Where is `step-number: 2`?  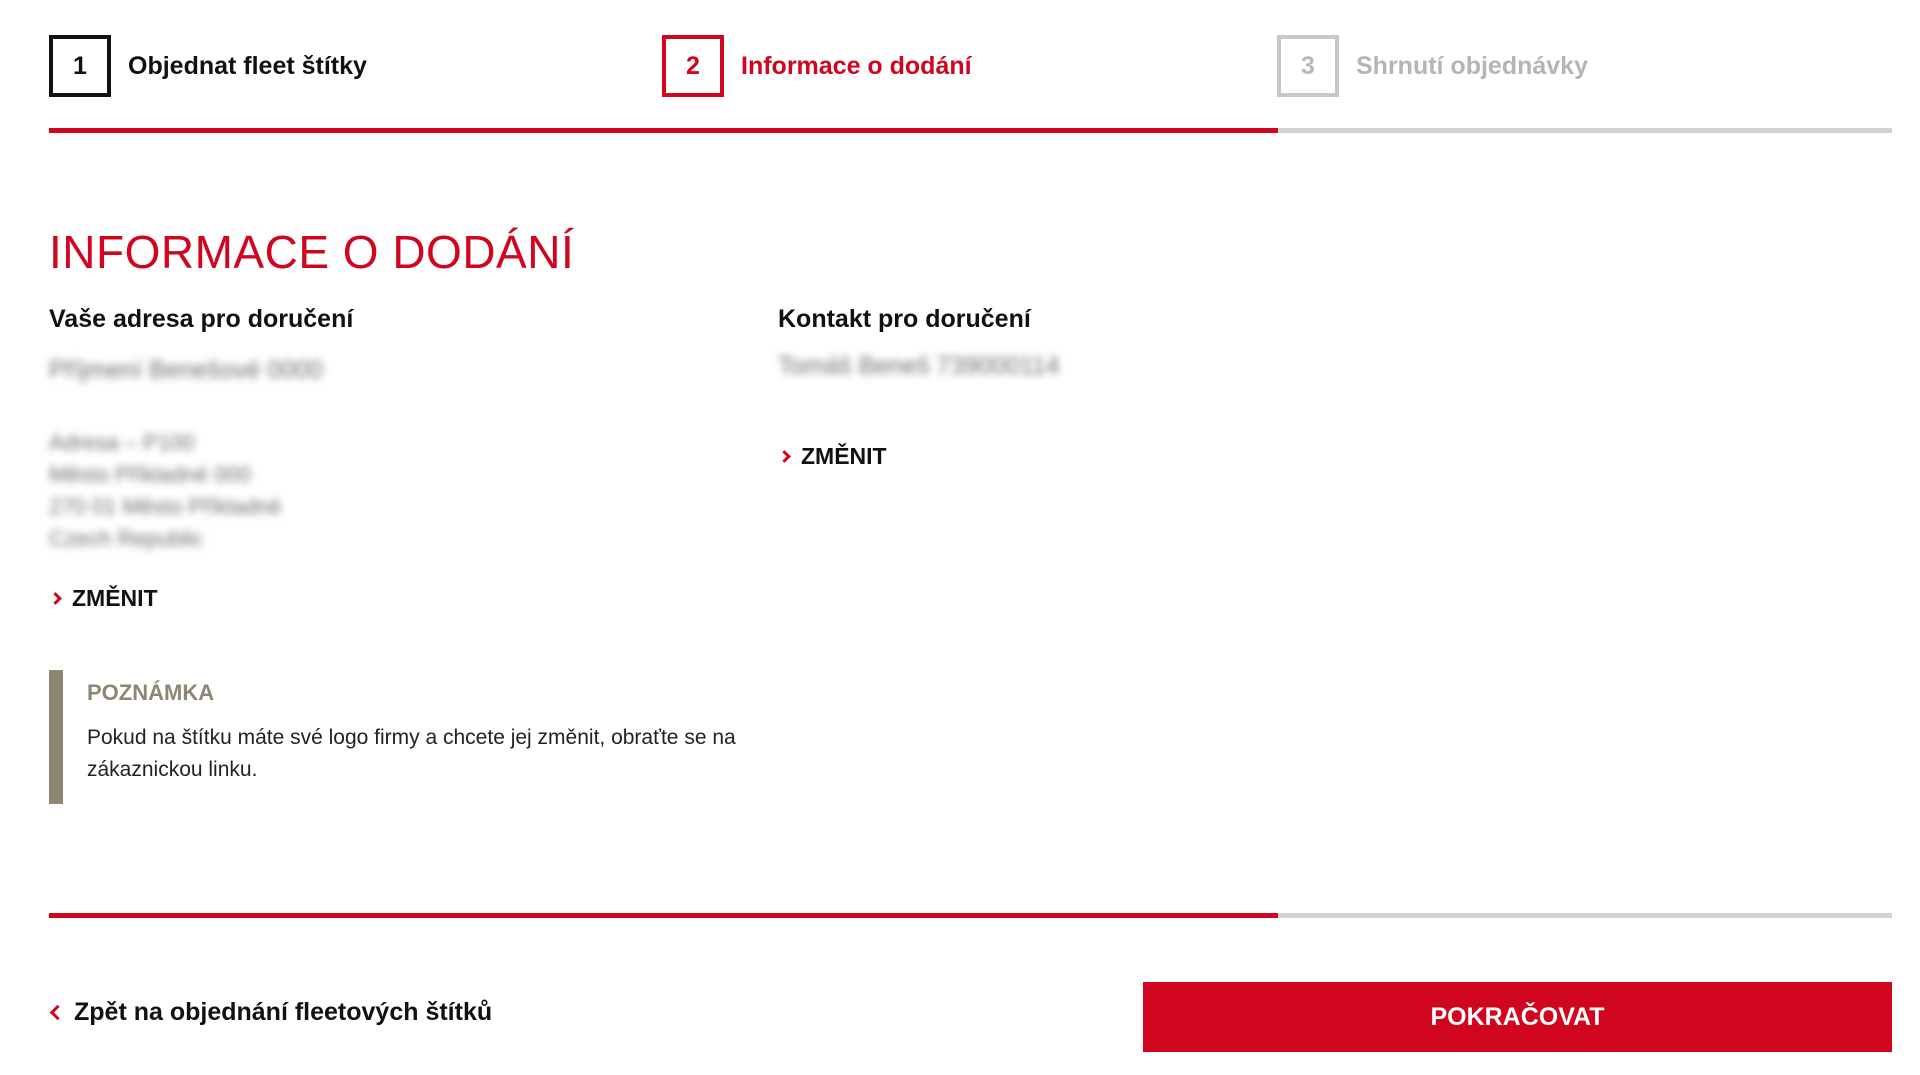
step-number: 2 is located at coordinates (693, 66).